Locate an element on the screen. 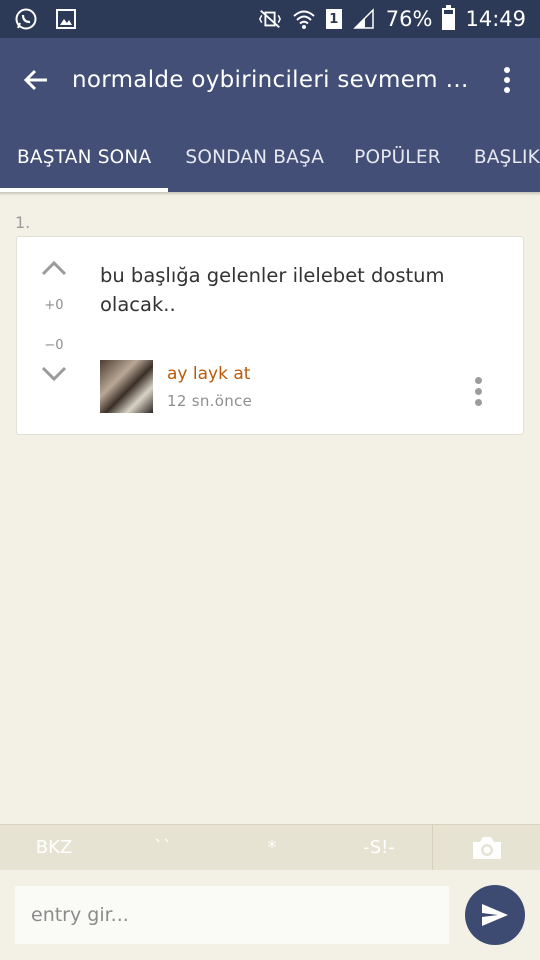  arrow-left-icon is located at coordinates (35, 80).